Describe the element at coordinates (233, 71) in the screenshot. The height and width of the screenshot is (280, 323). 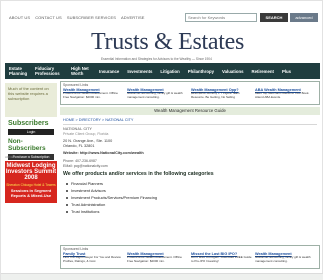
I see `nav-item-valuations: Valuations` at that location.